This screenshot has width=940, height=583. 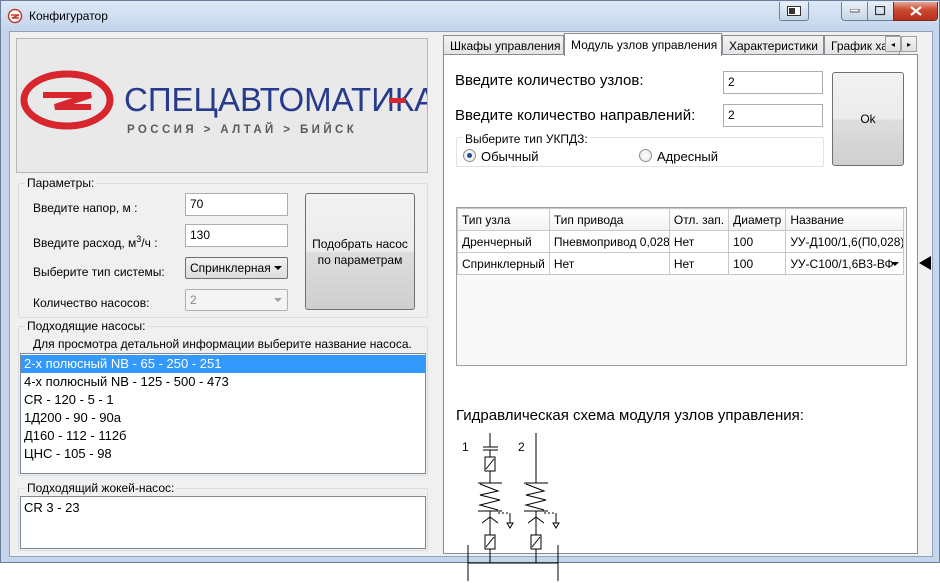 What do you see at coordinates (609, 219) in the screenshot?
I see `col-drive-type: Тип привода` at bounding box center [609, 219].